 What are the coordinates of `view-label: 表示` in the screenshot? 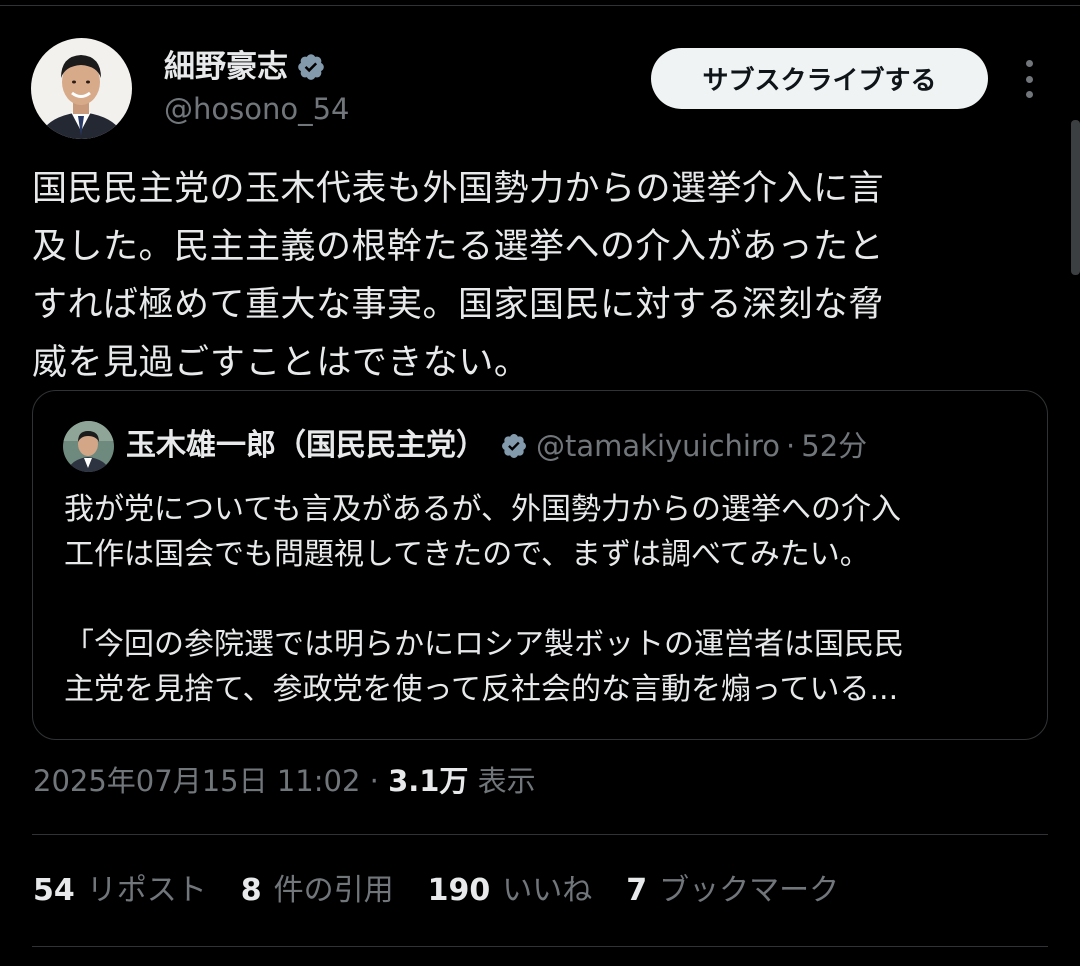 It's located at (502, 781).